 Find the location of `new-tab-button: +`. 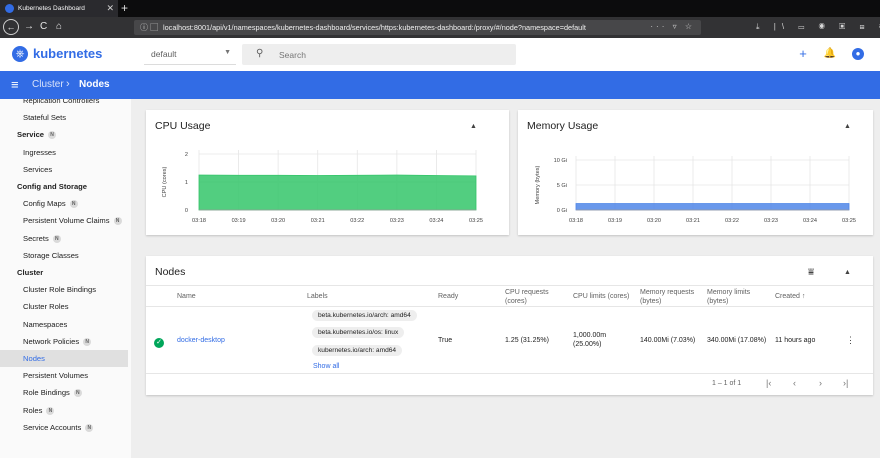

new-tab-button: + is located at coordinates (124, 8).